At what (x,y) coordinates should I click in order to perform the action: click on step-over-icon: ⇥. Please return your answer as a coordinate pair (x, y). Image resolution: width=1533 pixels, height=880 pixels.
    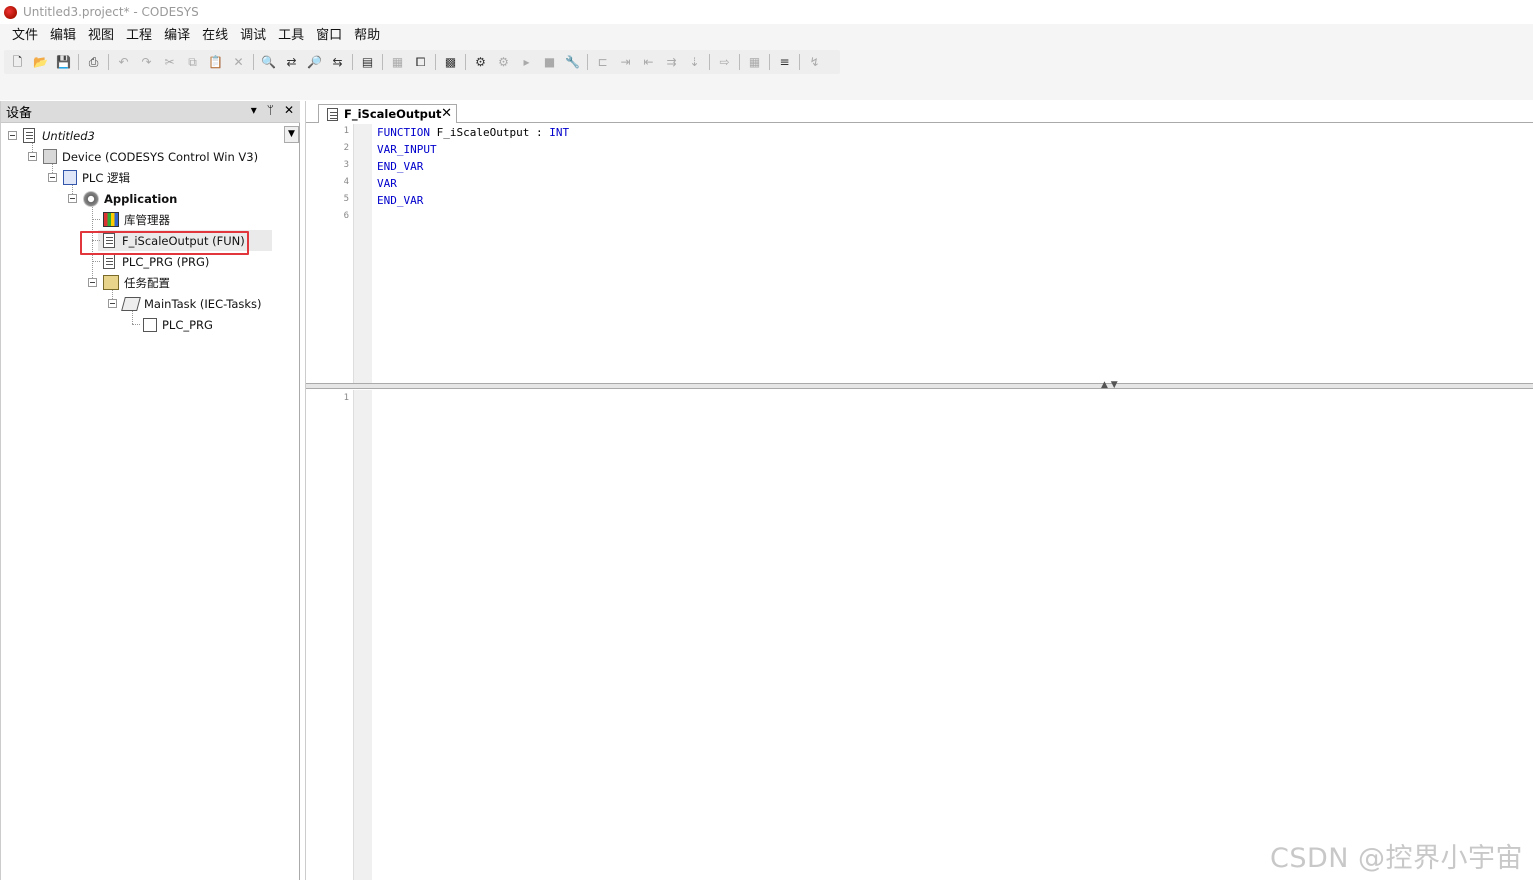
    Looking at the image, I should click on (626, 62).